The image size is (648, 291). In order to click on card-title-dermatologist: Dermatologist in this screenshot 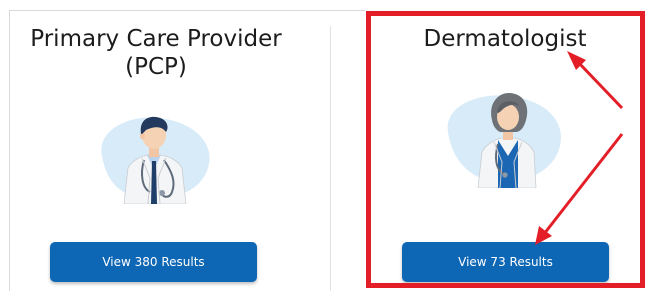, I will do `click(505, 39)`.